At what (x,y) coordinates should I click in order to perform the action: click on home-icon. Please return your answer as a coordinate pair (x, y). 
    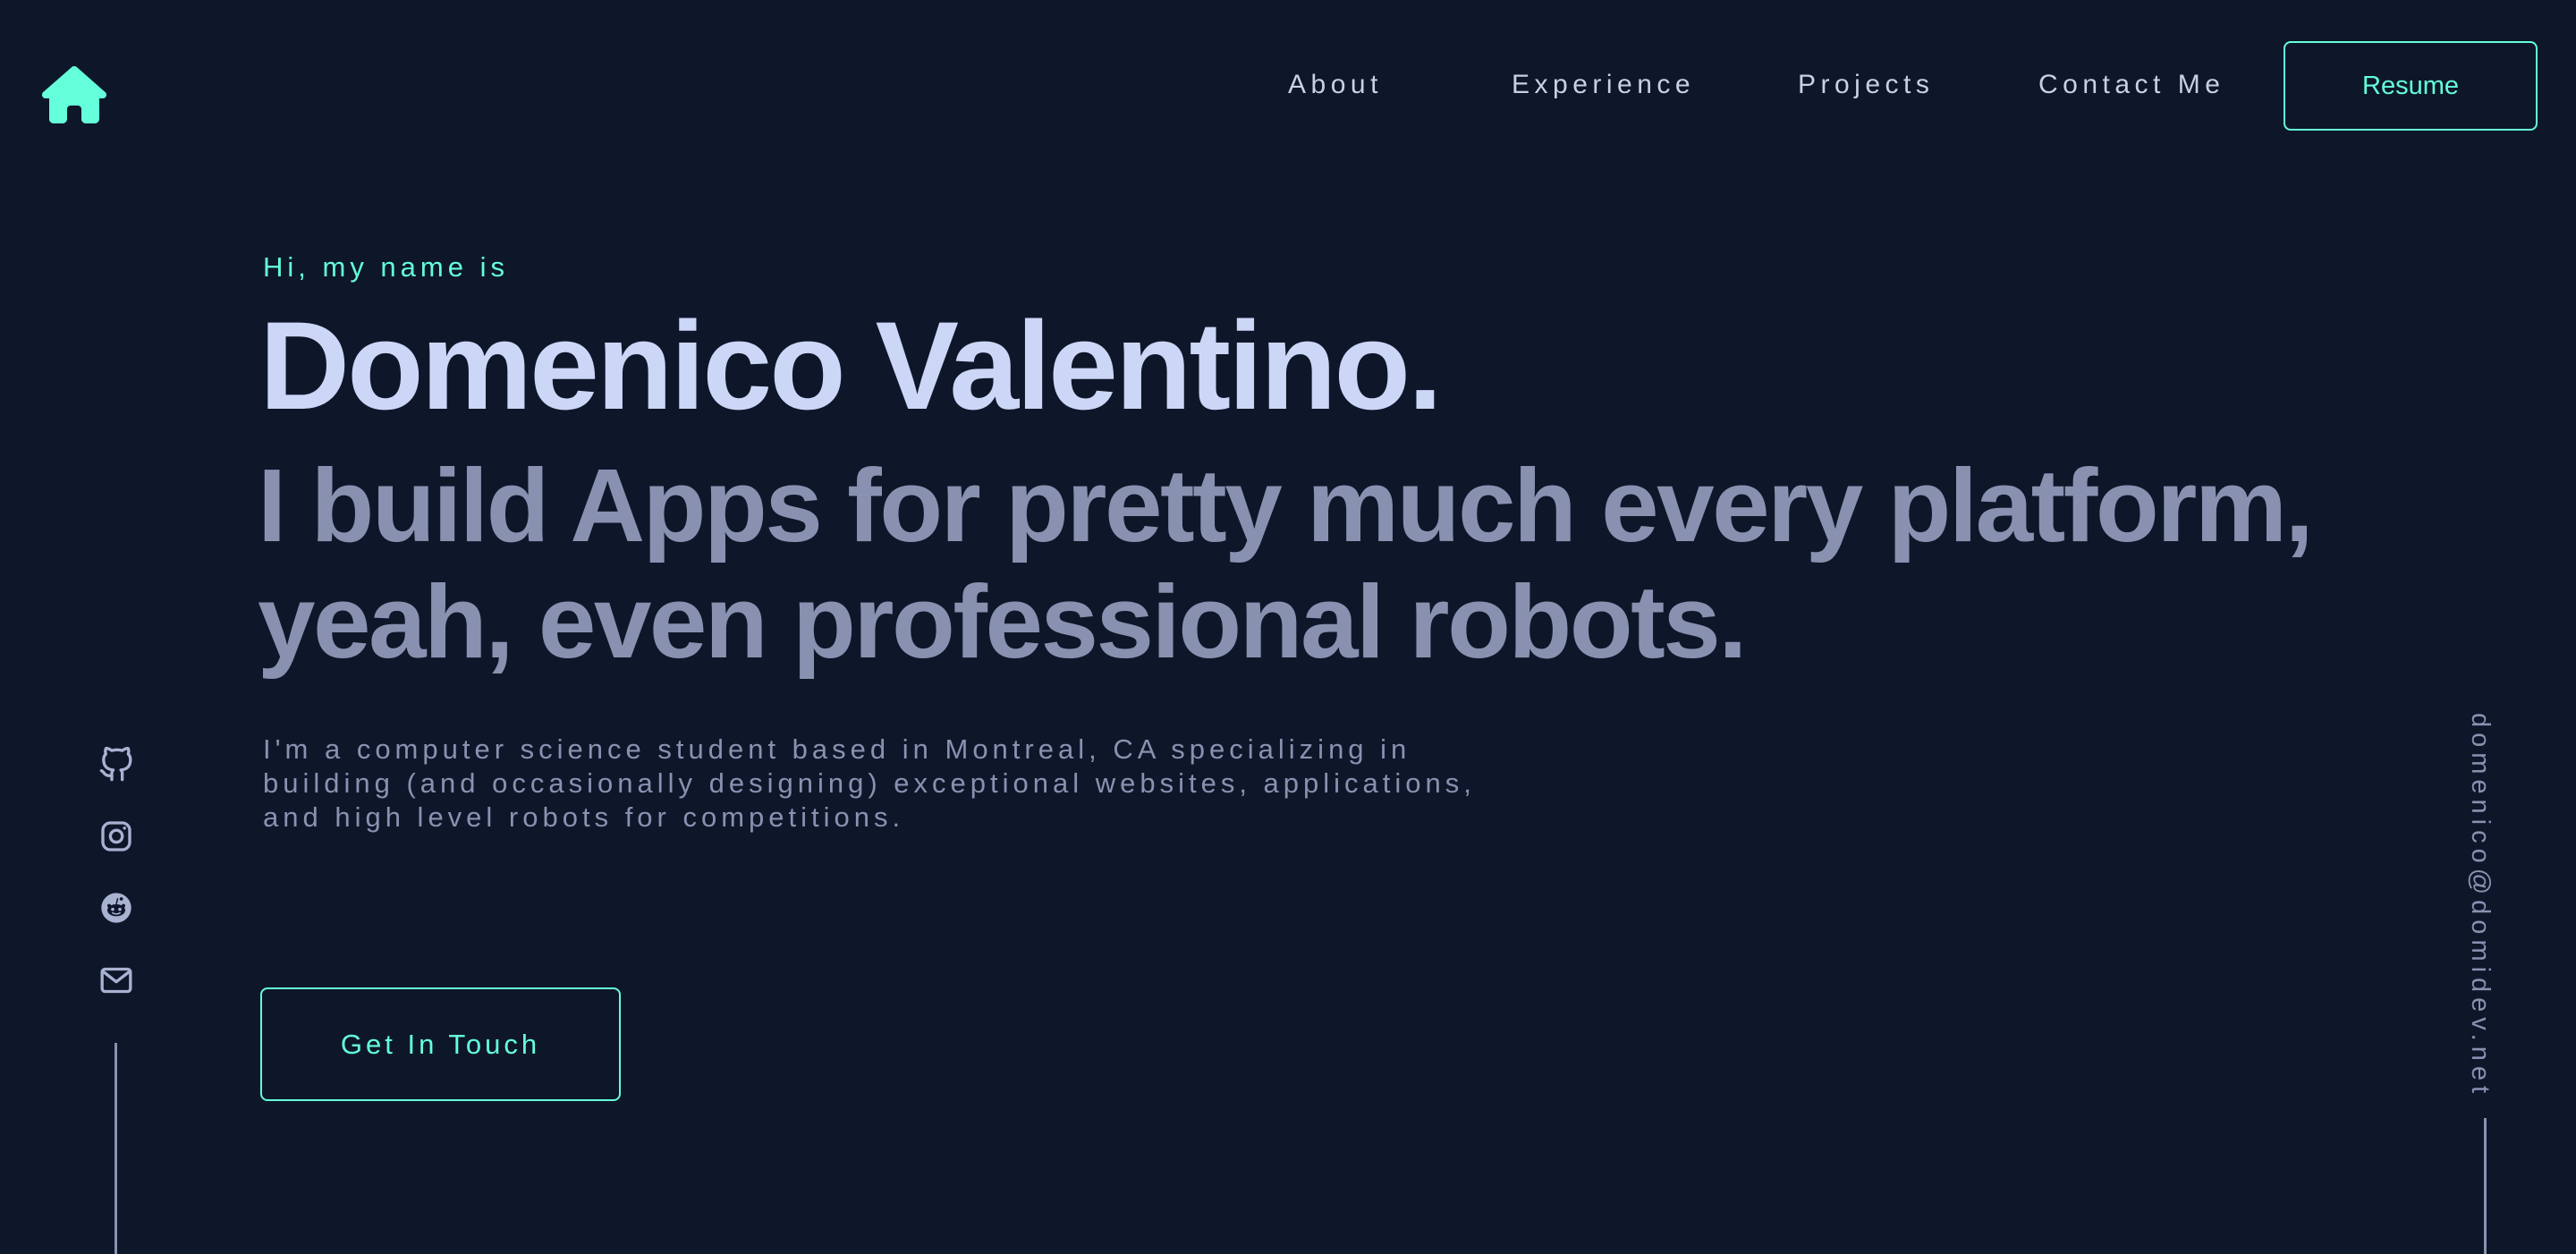
    Looking at the image, I should click on (74, 94).